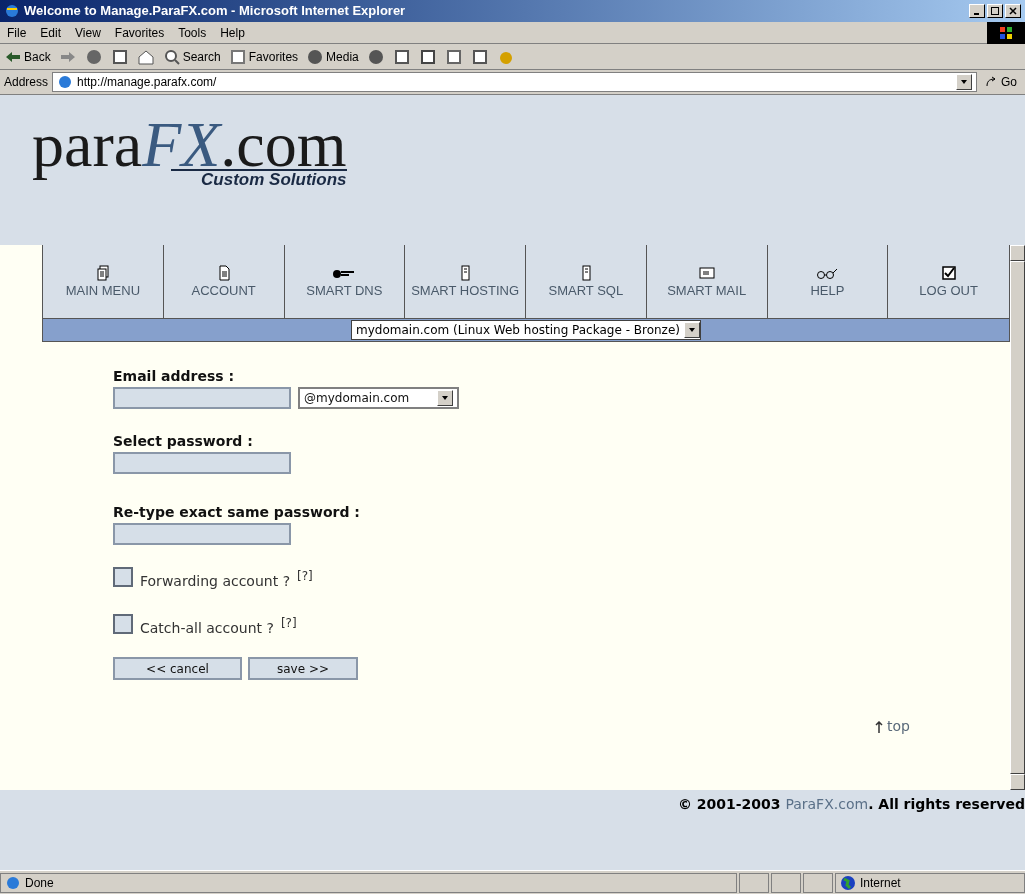  What do you see at coordinates (378, 398) in the screenshot?
I see `domain-dropdown: @mydomain.com` at bounding box center [378, 398].